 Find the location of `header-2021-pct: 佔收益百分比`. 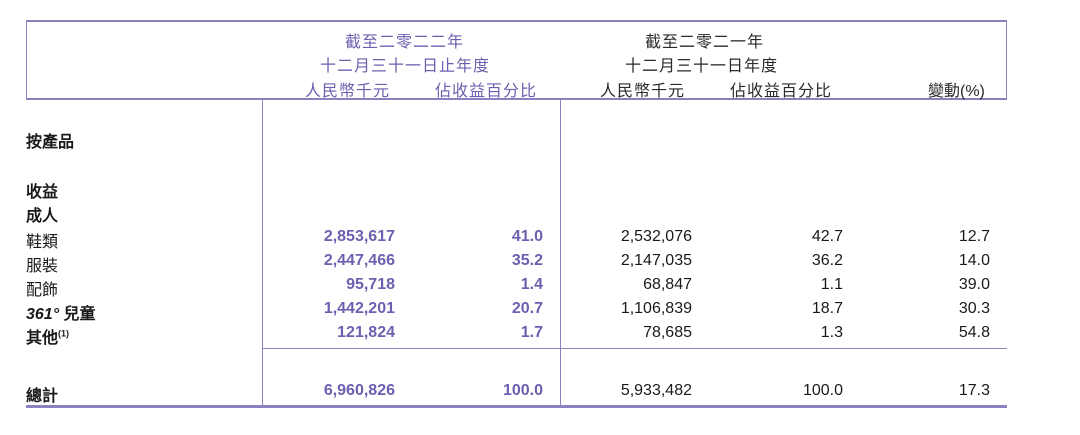

header-2021-pct: 佔收益百分比 is located at coordinates (781, 91).